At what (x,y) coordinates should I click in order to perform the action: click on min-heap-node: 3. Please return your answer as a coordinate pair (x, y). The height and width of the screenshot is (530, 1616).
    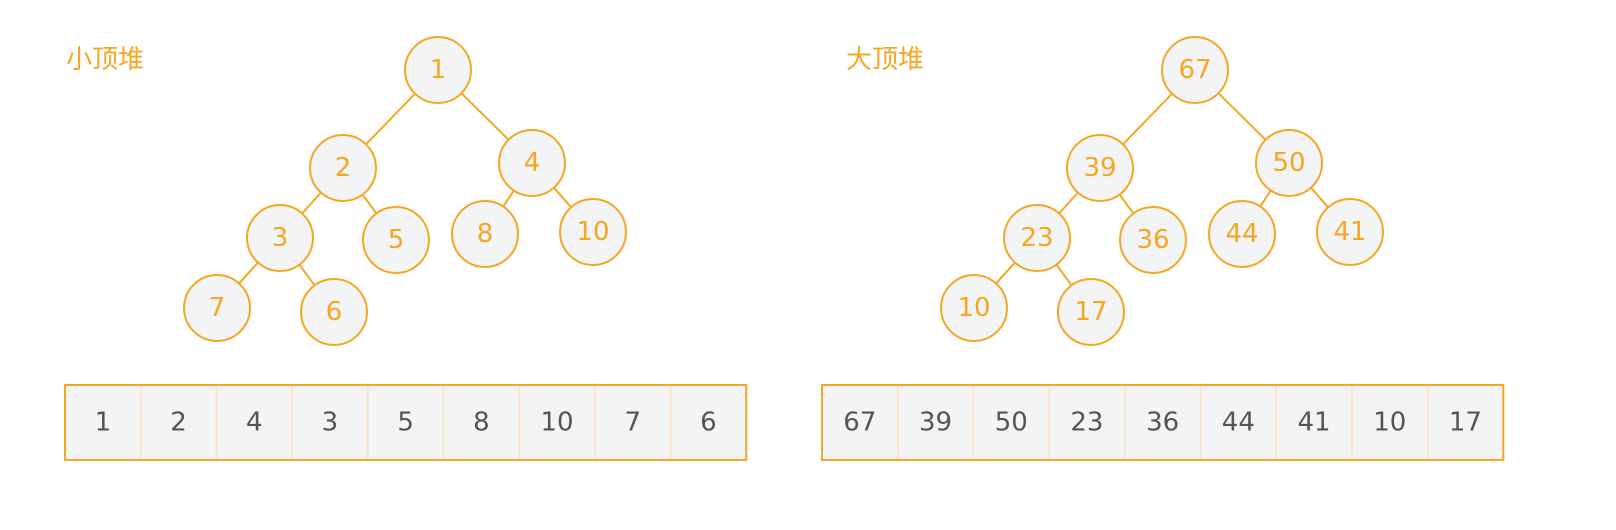
    Looking at the image, I should click on (280, 238).